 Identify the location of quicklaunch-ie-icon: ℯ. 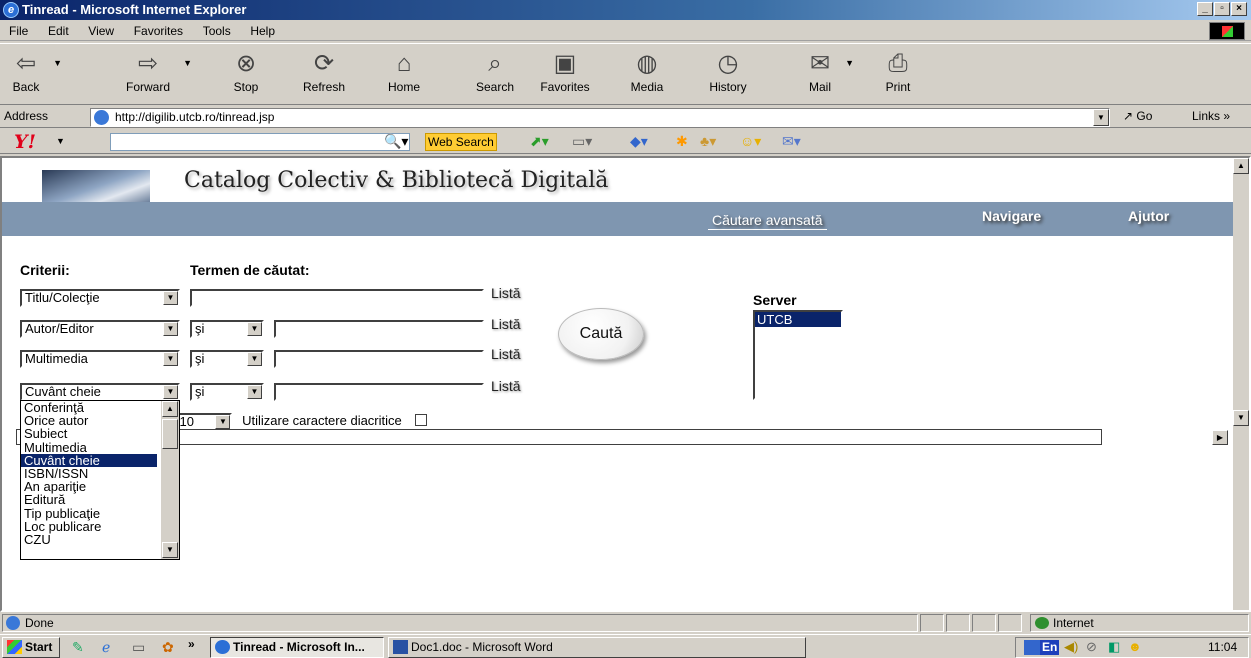
(106, 647).